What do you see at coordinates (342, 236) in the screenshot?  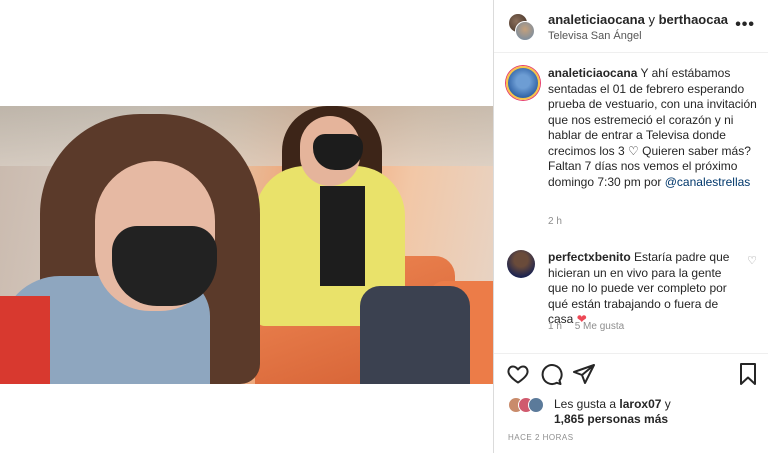 I see `photo-person2-top` at bounding box center [342, 236].